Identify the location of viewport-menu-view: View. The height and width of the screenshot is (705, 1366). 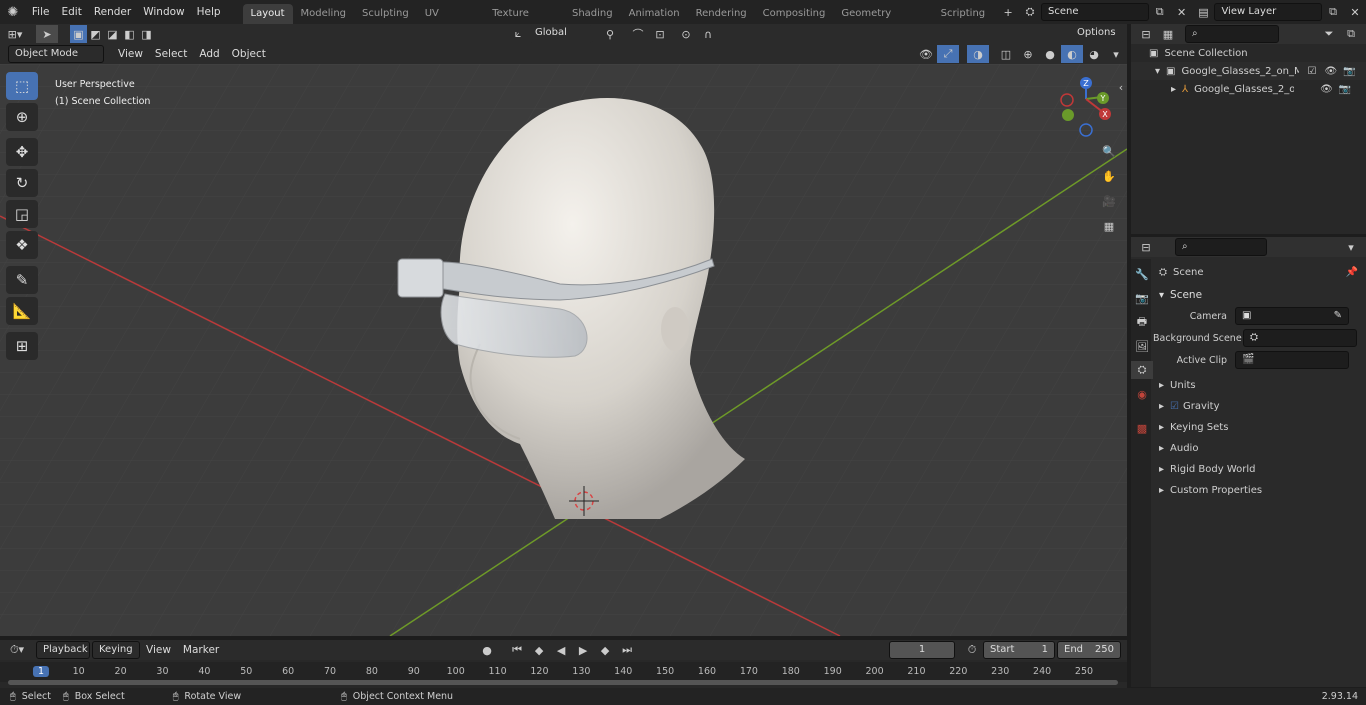
(130, 54).